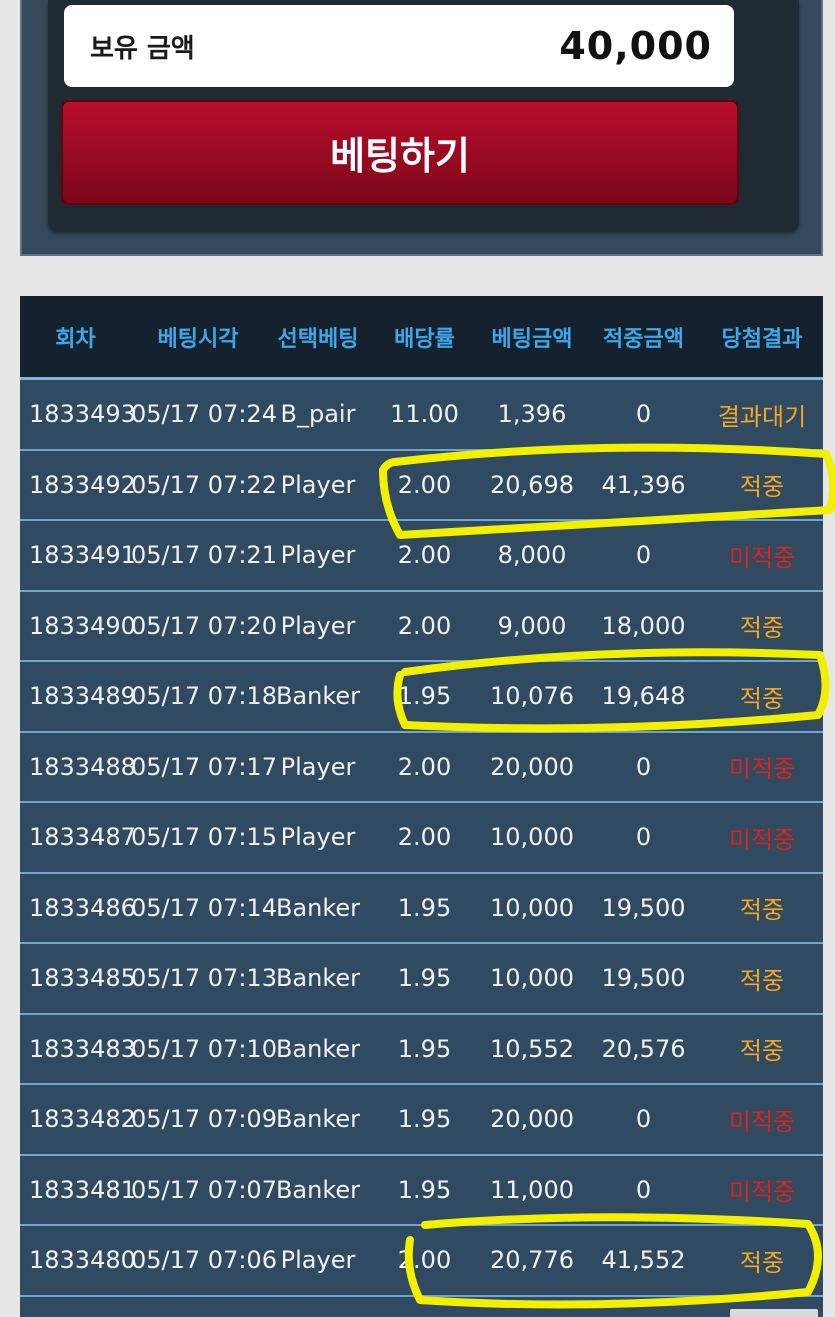  What do you see at coordinates (532, 555) in the screenshot?
I see `cell-bet-amount: 8,000` at bounding box center [532, 555].